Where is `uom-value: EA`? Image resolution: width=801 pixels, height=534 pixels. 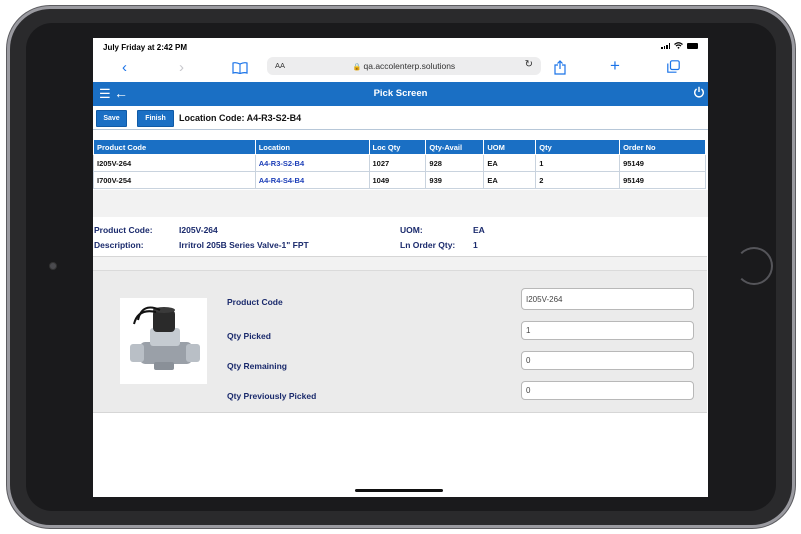 uom-value: EA is located at coordinates (479, 230).